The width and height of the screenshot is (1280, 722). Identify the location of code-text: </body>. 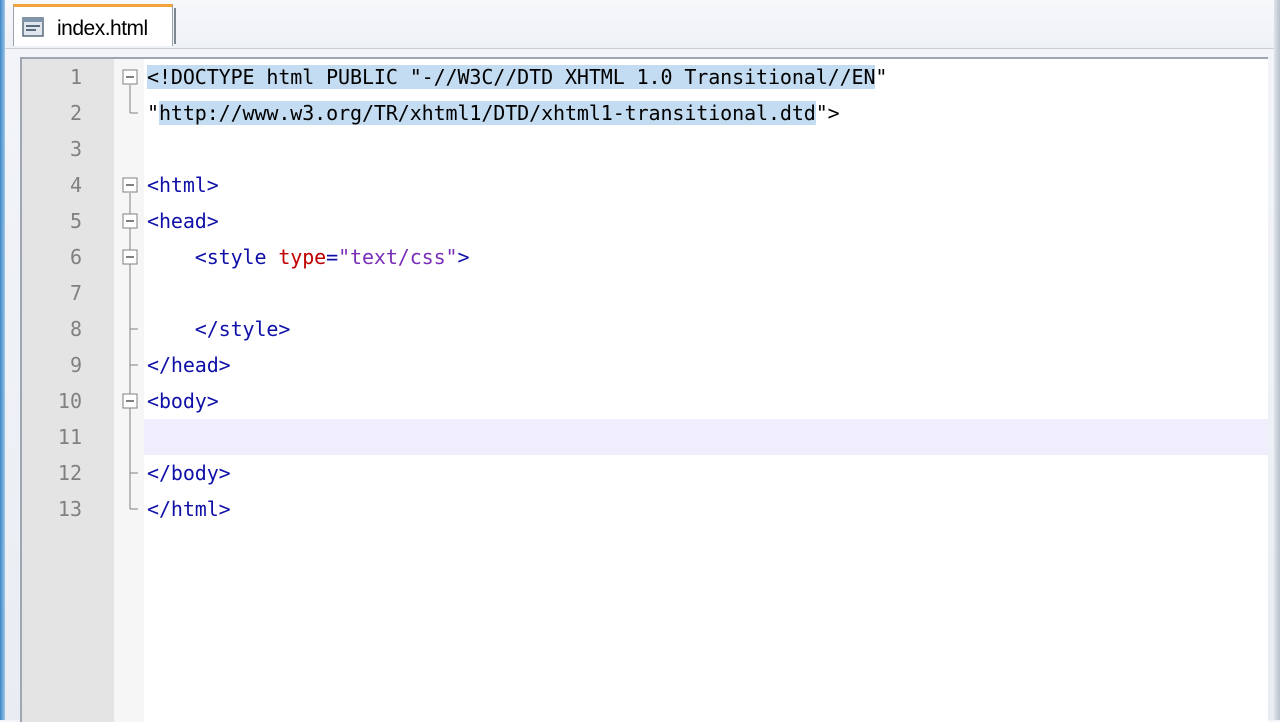
(189, 473).